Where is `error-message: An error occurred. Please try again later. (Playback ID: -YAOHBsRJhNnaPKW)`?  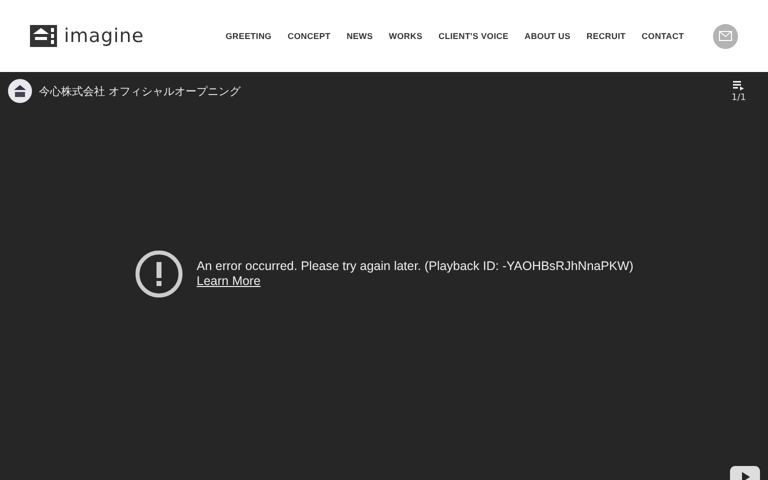
error-message: An error occurred. Please try again later. (Playback ID: -YAOHBsRJhNnaPKW) is located at coordinates (415, 266).